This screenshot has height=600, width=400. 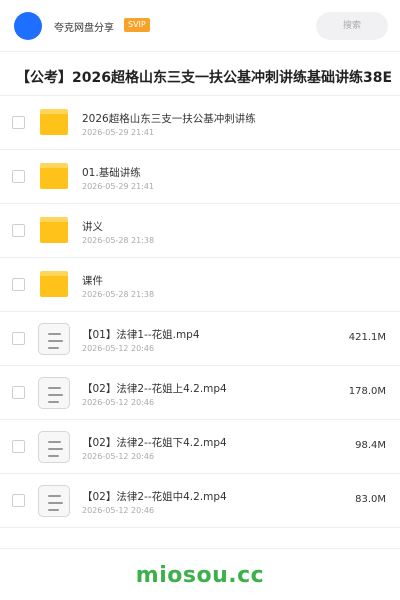 I want to click on svip-badge: SVIP, so click(x=137, y=25).